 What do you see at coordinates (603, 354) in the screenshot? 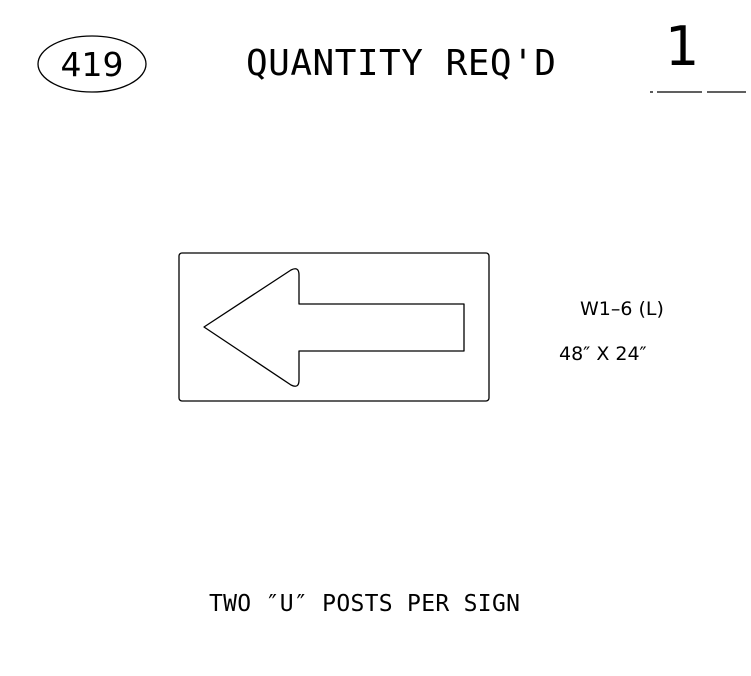
I see `sign-size-label: 48″ X 24″` at bounding box center [603, 354].